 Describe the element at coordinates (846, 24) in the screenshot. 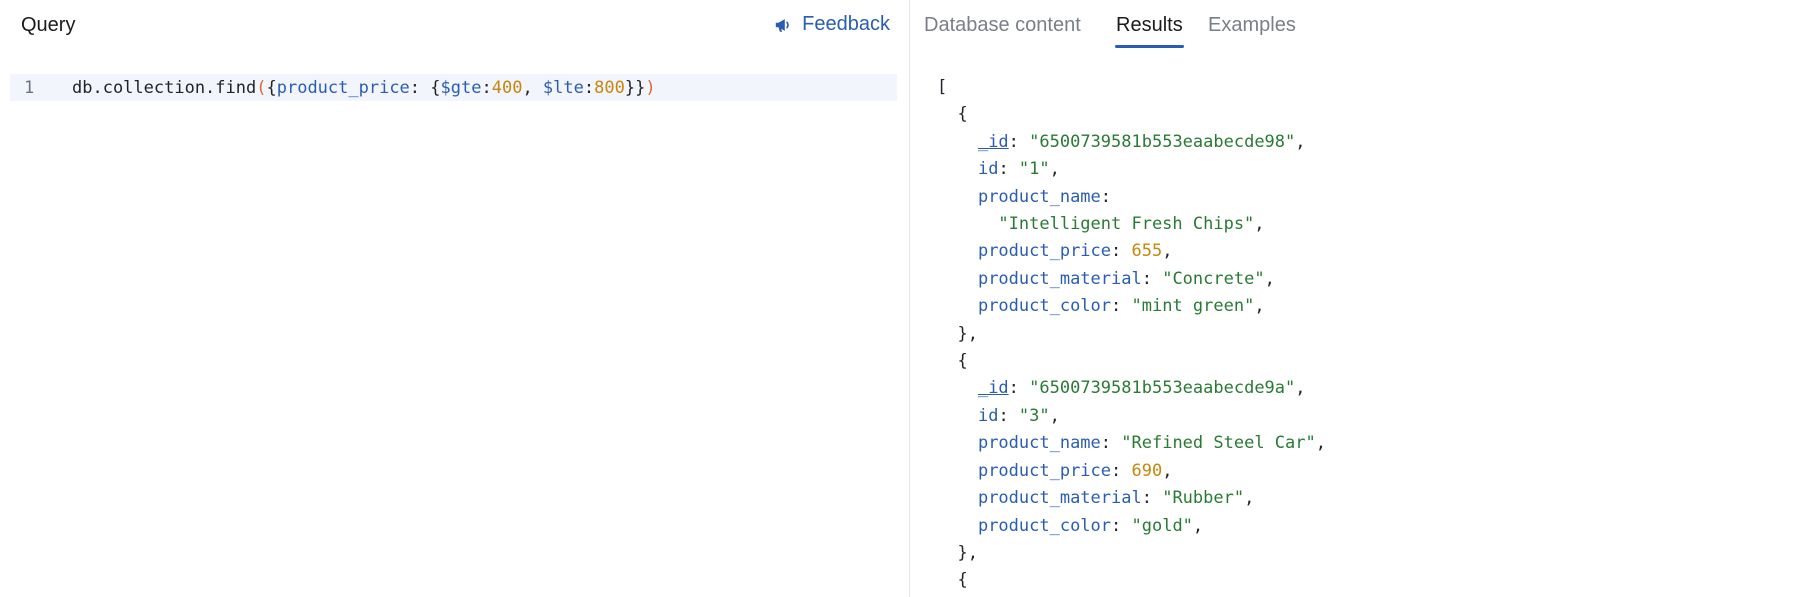

I see `feedback-label: Feedback` at that location.